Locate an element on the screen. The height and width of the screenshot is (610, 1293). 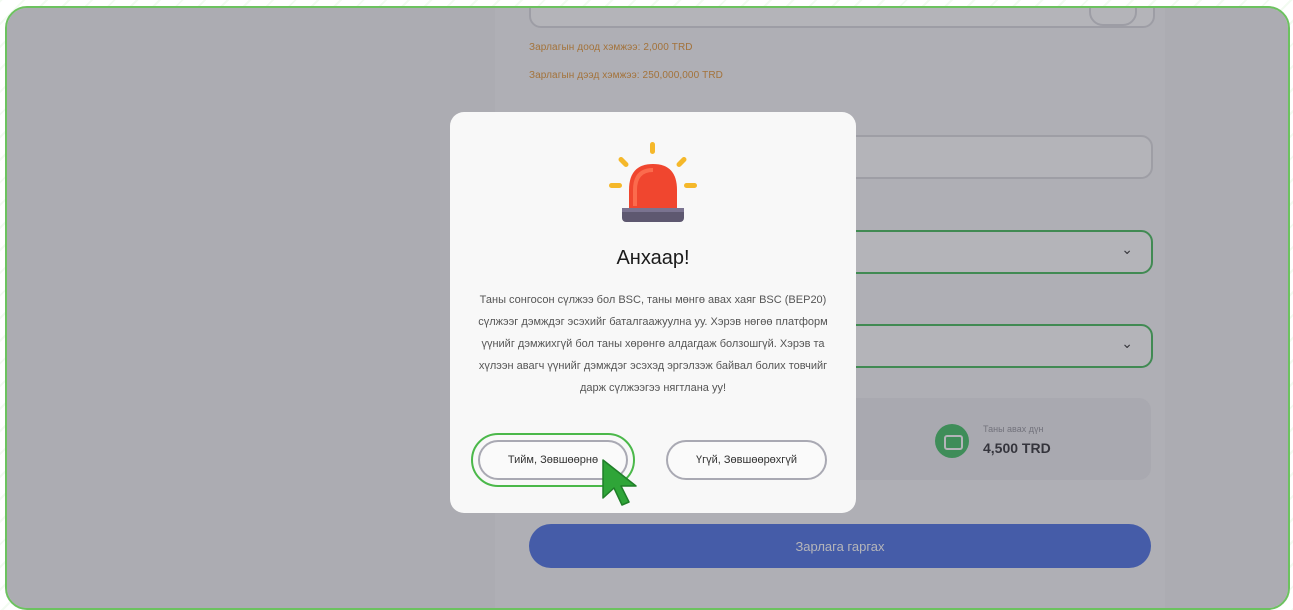
siren-alarm-icon is located at coordinates (653, 182).